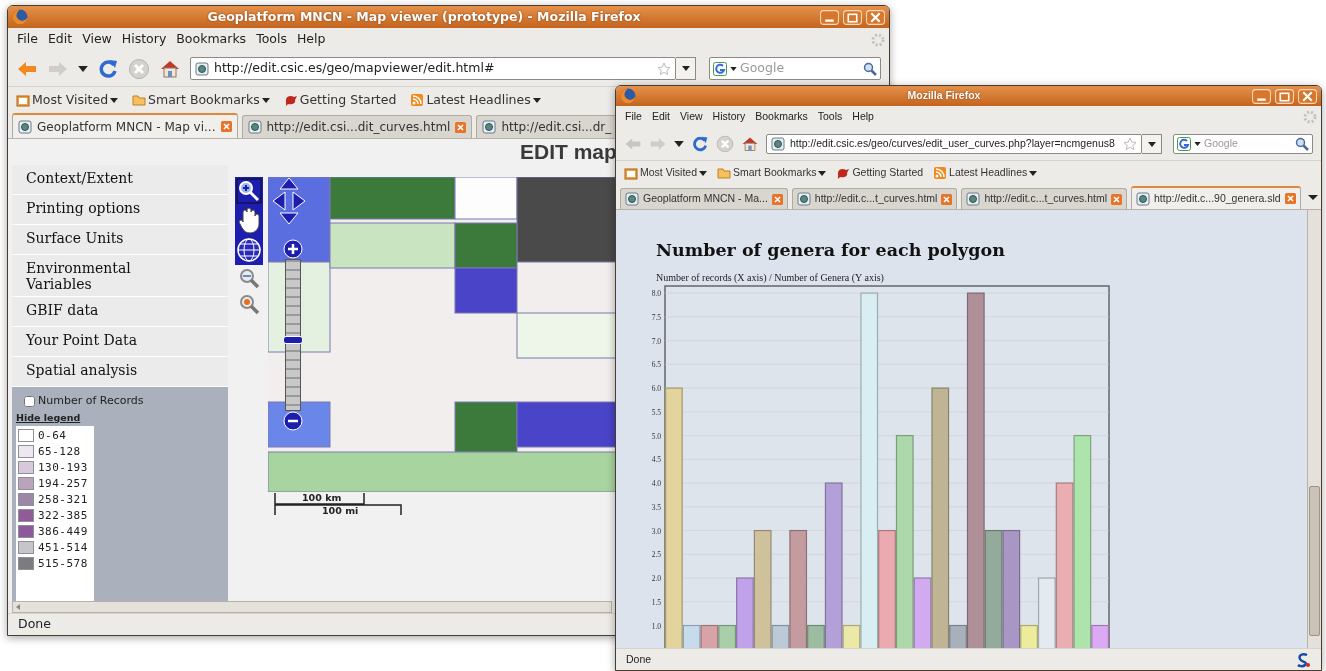  What do you see at coordinates (289, 218) in the screenshot?
I see `pan-down-button` at bounding box center [289, 218].